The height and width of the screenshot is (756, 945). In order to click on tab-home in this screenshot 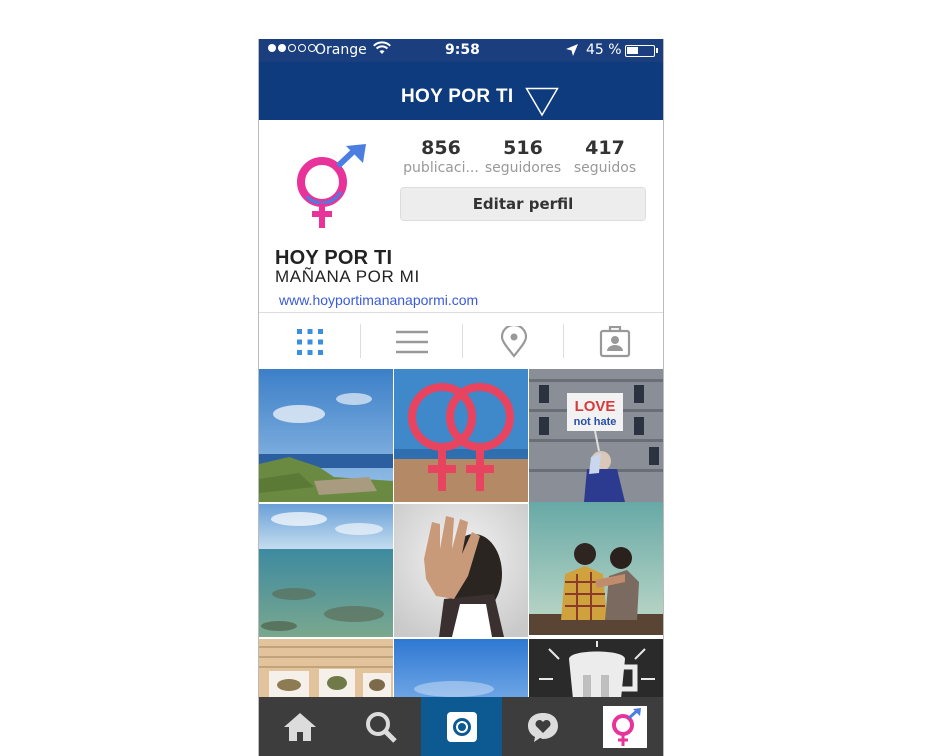, I will do `click(299, 726)`.